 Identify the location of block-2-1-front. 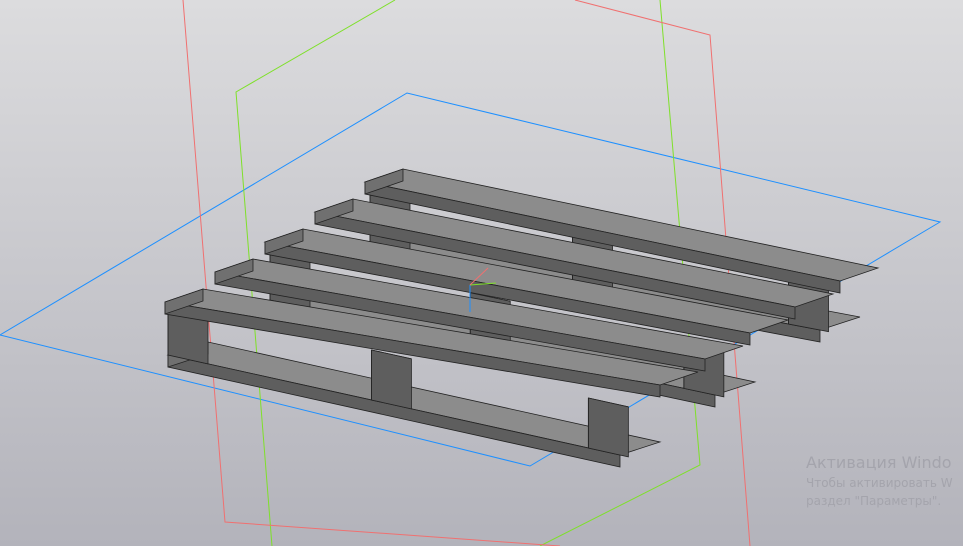
(391, 379).